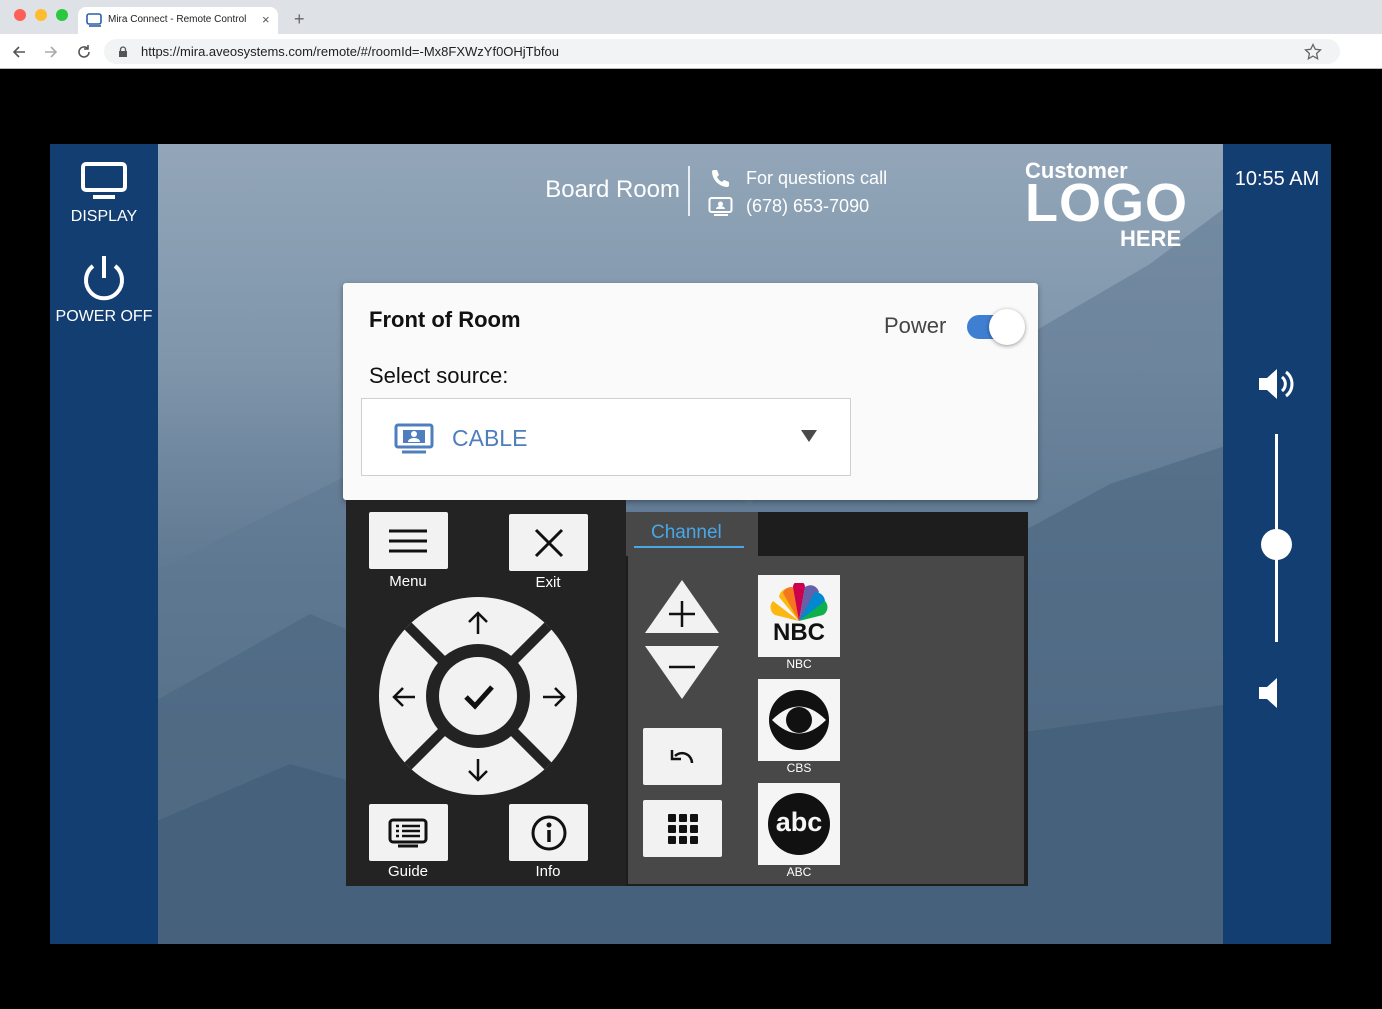  I want to click on previous-channel-button, so click(682, 756).